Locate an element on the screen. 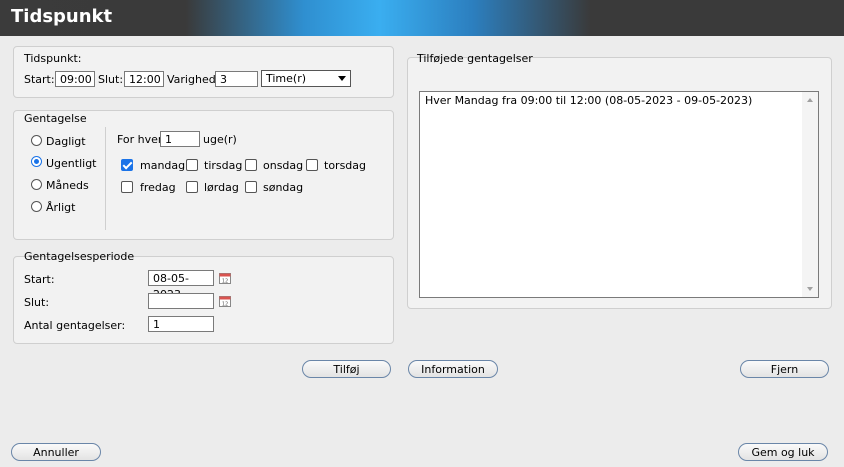 The width and height of the screenshot is (844, 467). gentagelse-group is located at coordinates (203, 175).